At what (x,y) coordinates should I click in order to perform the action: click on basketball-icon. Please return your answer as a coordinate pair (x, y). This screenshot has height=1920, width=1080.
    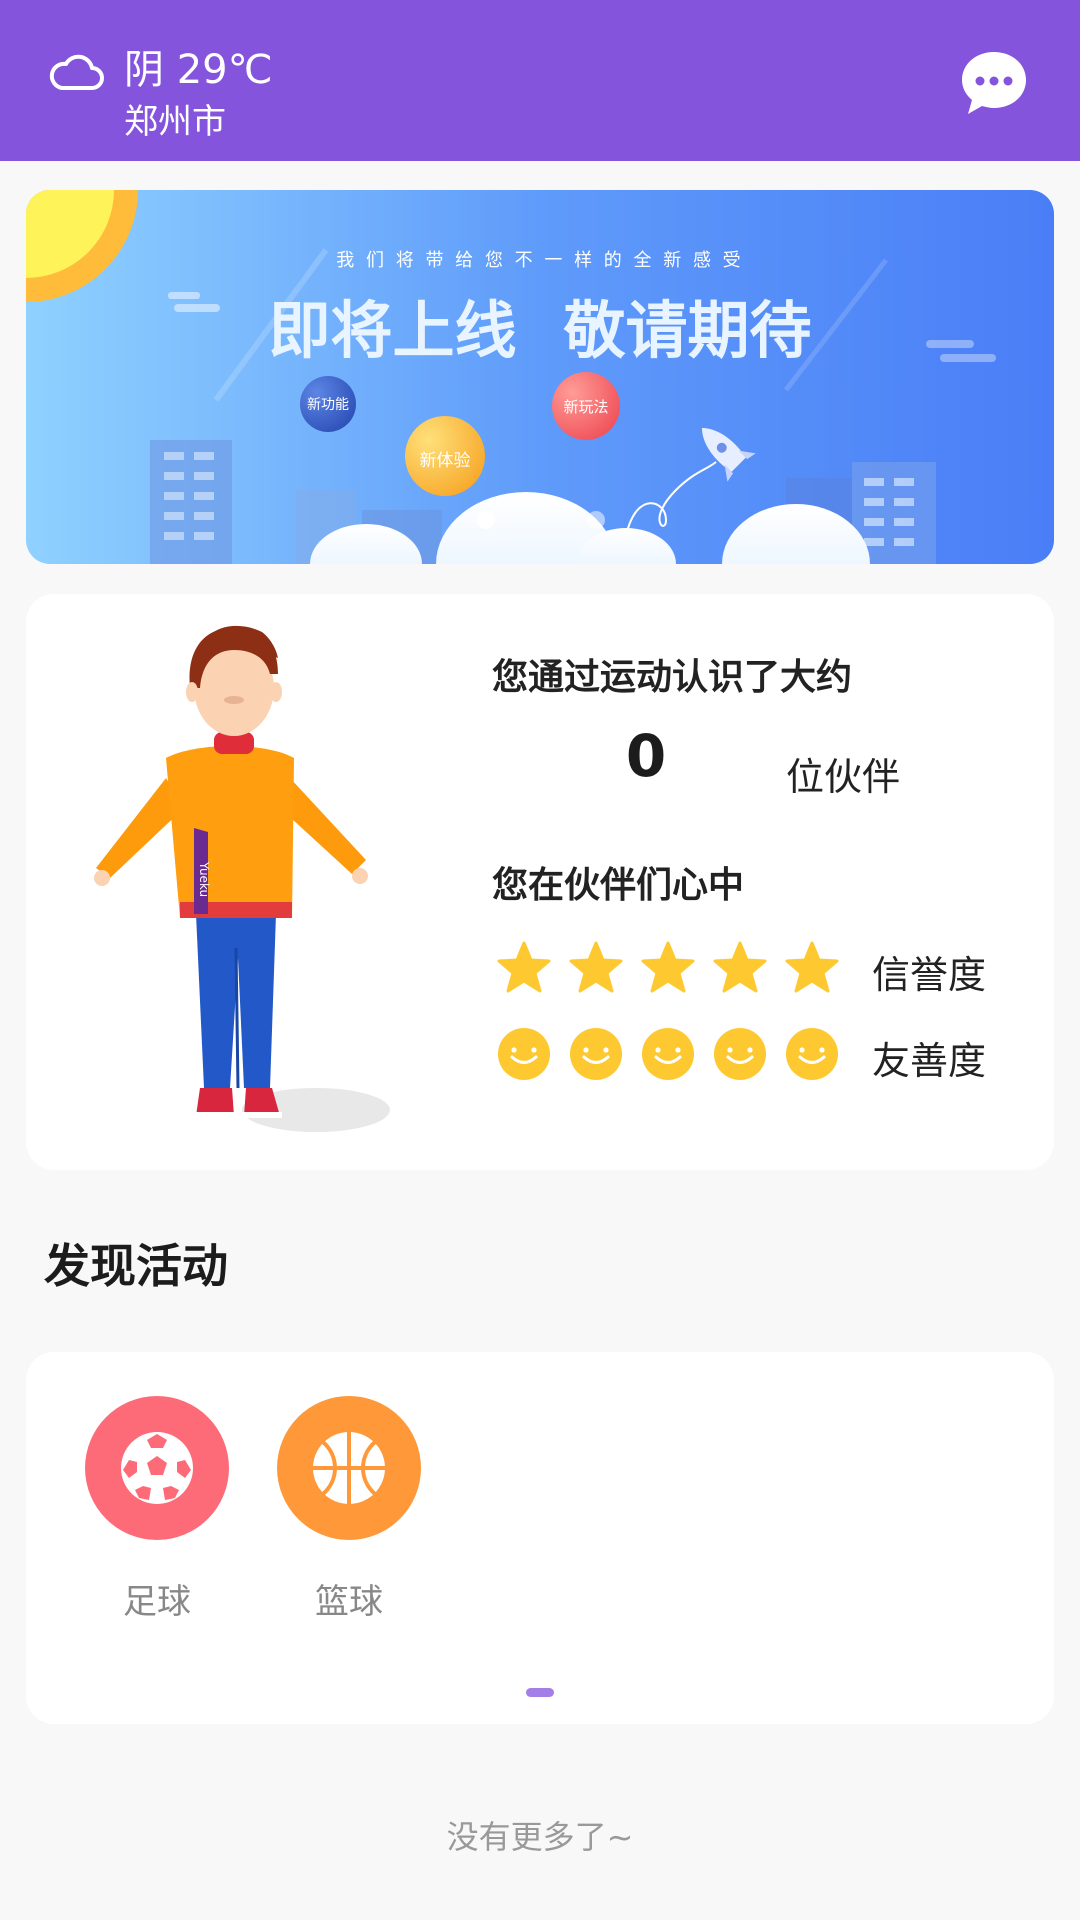
    Looking at the image, I should click on (349, 1468).